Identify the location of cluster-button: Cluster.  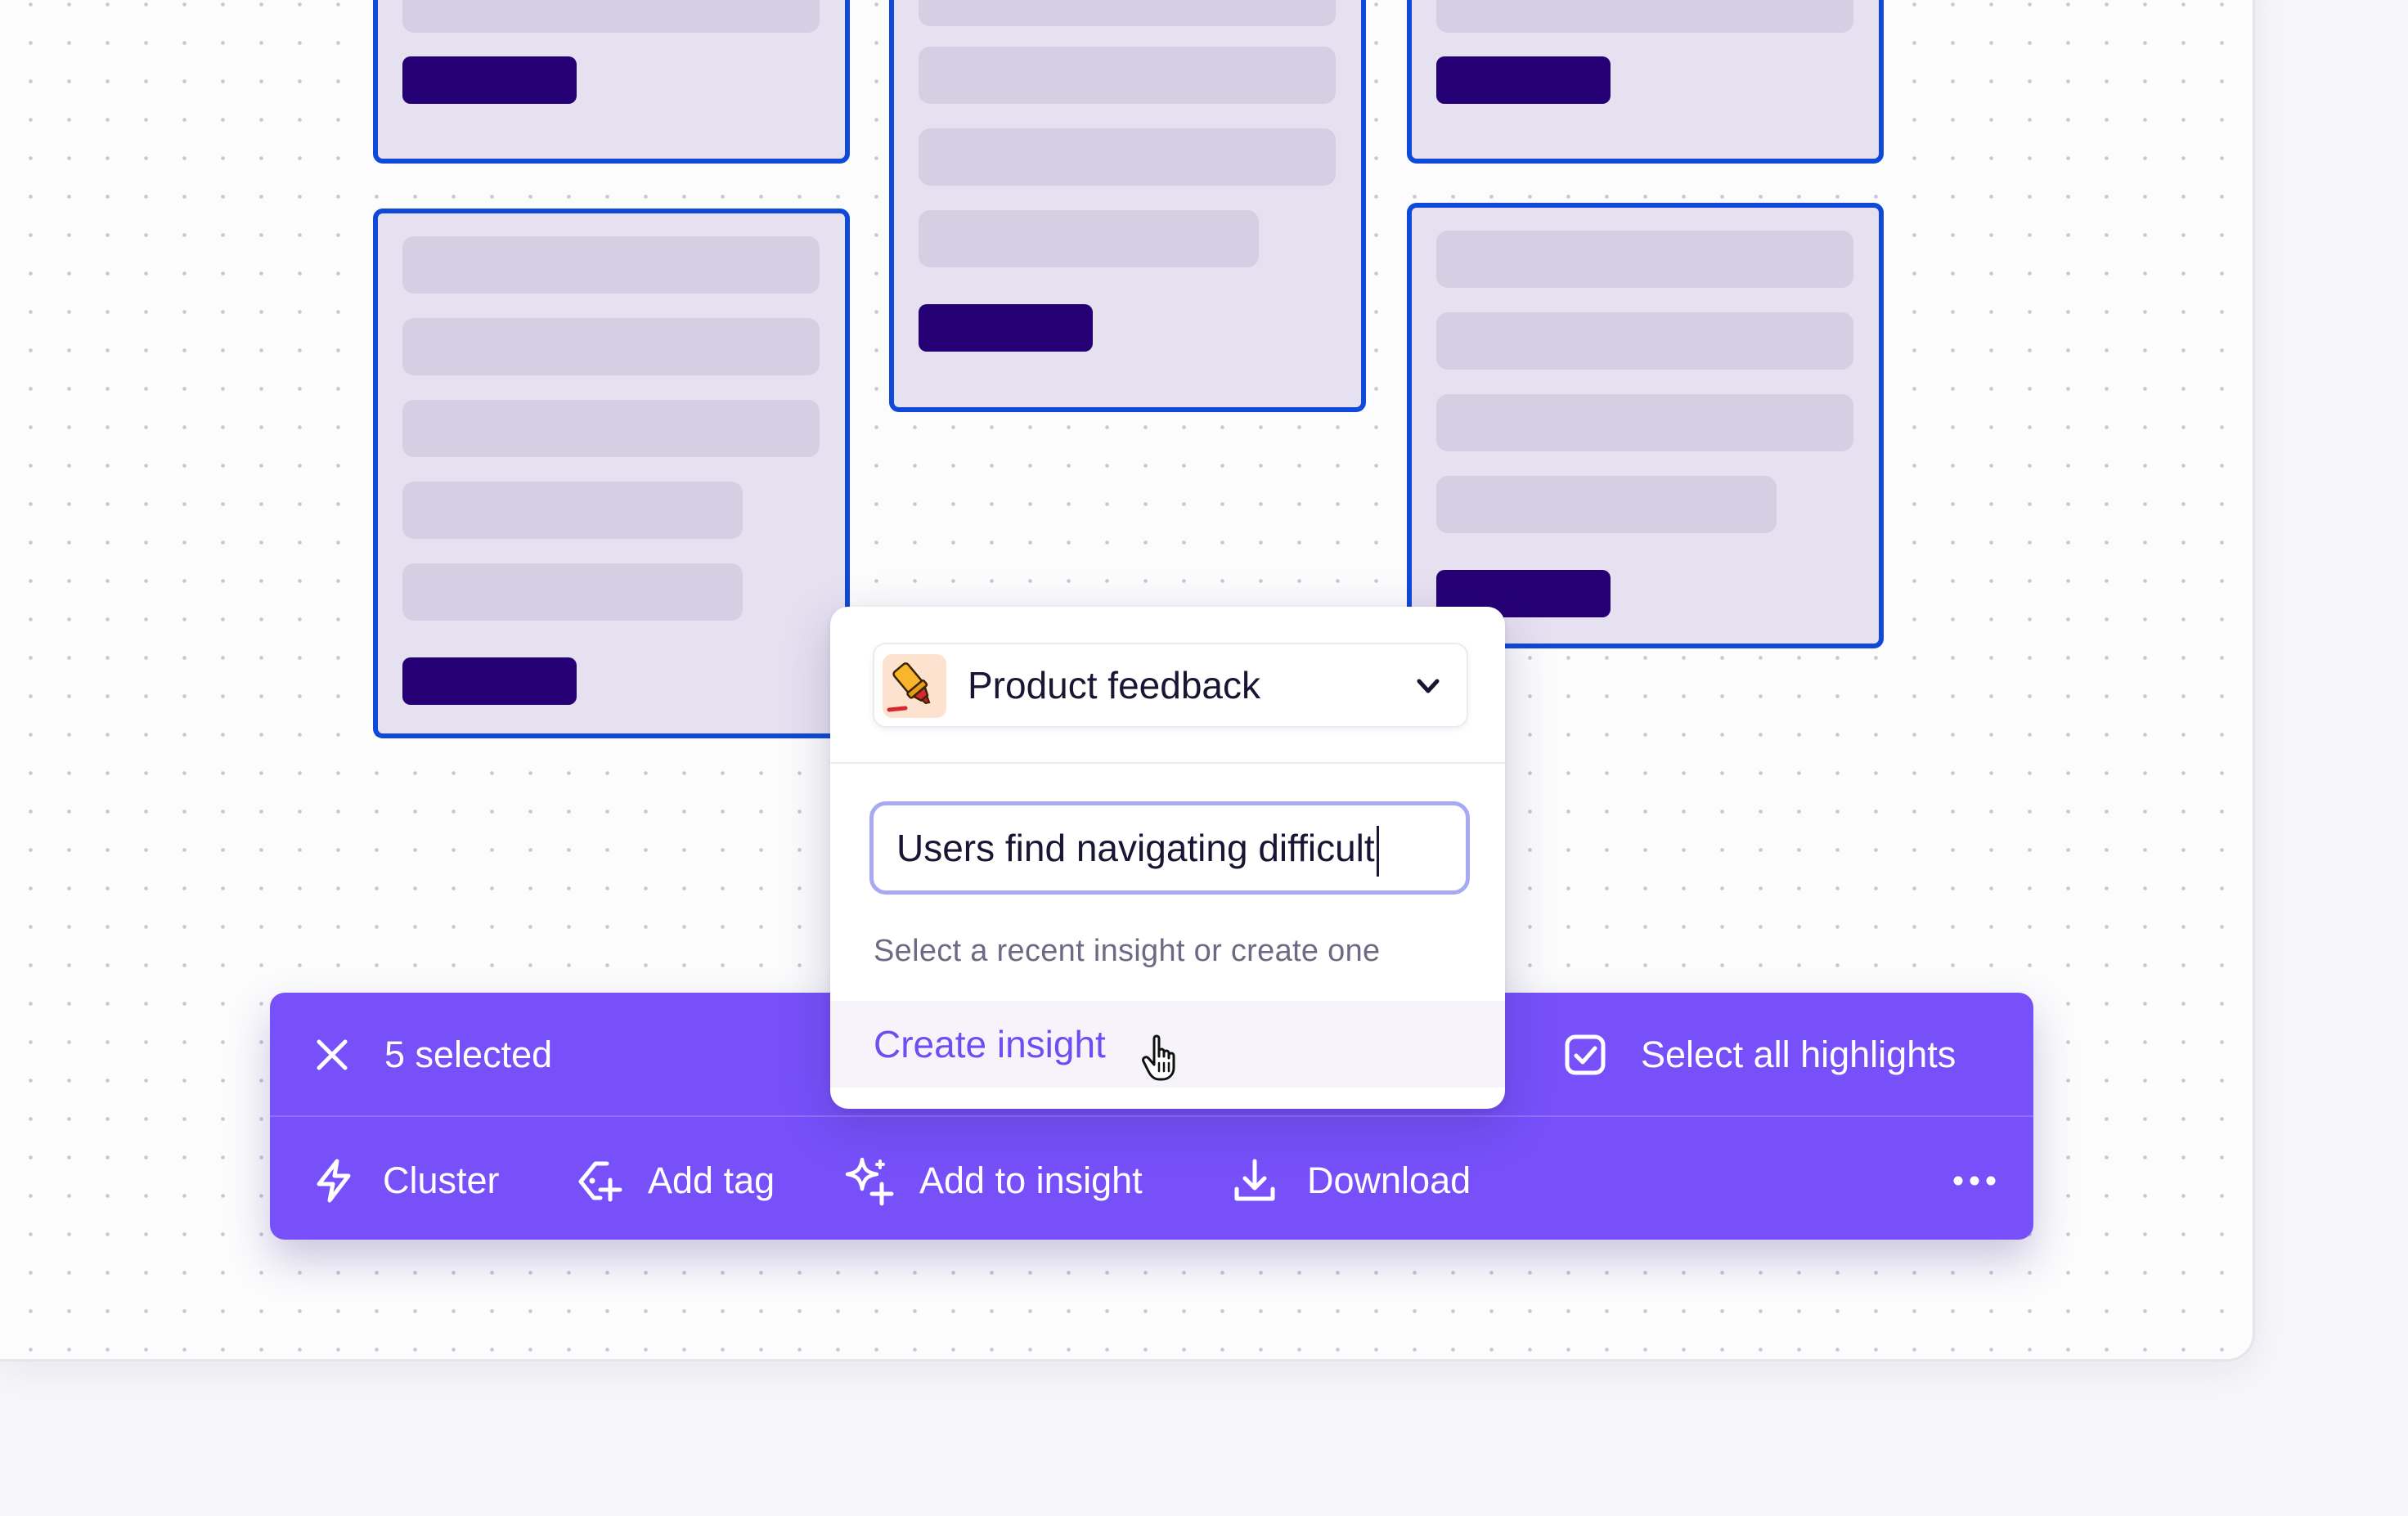
(404, 1181).